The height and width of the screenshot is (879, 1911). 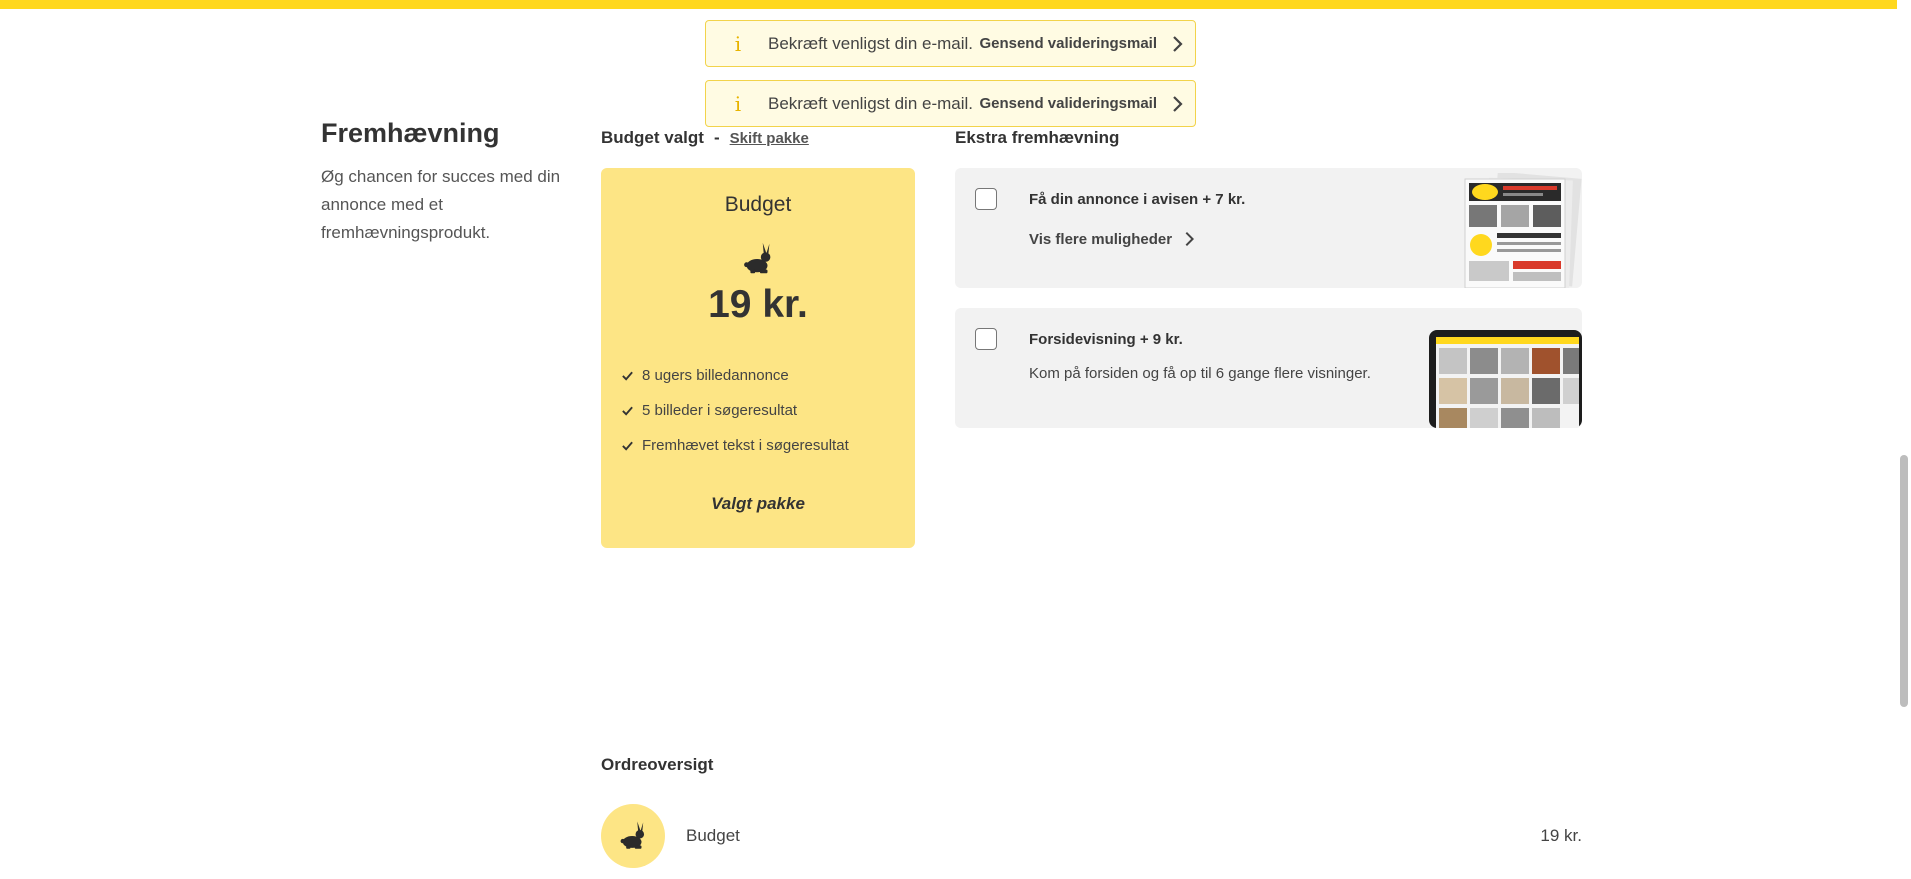 What do you see at coordinates (1037, 137) in the screenshot?
I see `extra-highlight-heading: Ekstra fremhævning` at bounding box center [1037, 137].